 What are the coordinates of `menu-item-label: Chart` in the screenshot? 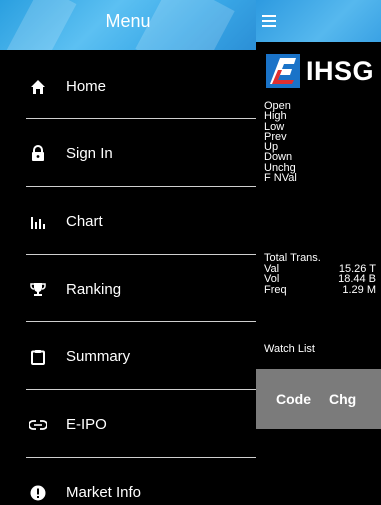 It's located at (84, 221).